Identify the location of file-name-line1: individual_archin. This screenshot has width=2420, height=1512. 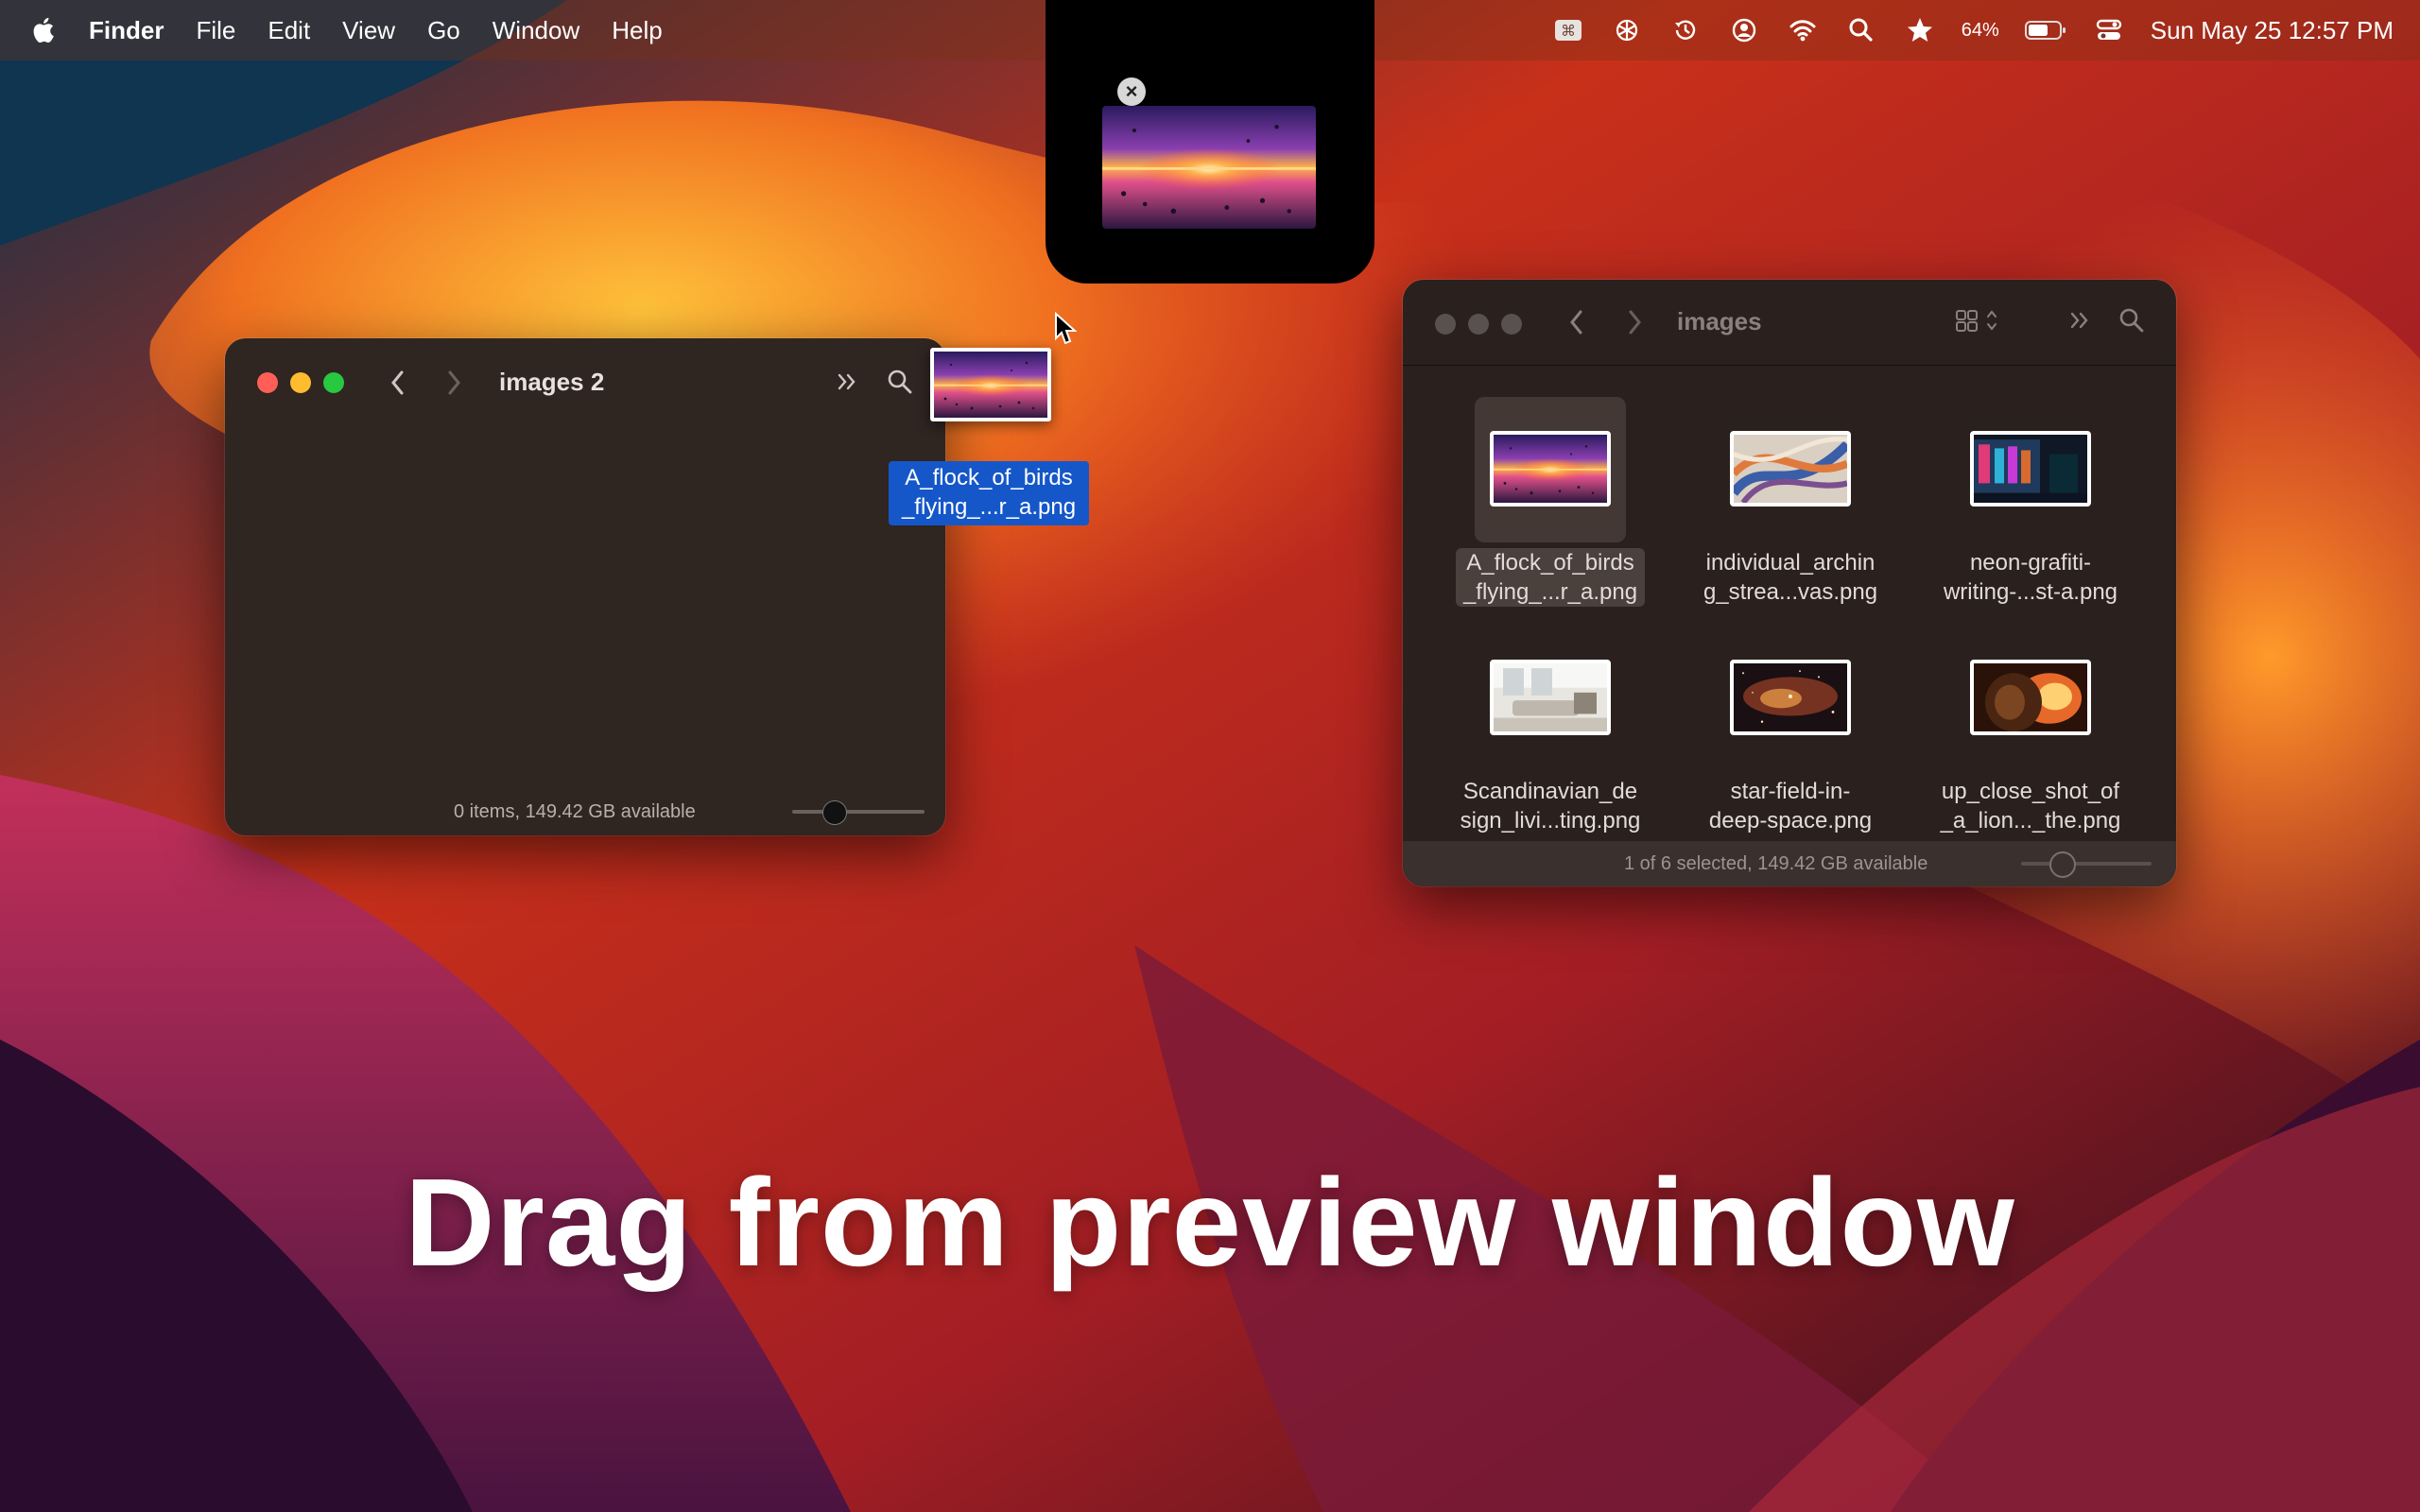
(1790, 563).